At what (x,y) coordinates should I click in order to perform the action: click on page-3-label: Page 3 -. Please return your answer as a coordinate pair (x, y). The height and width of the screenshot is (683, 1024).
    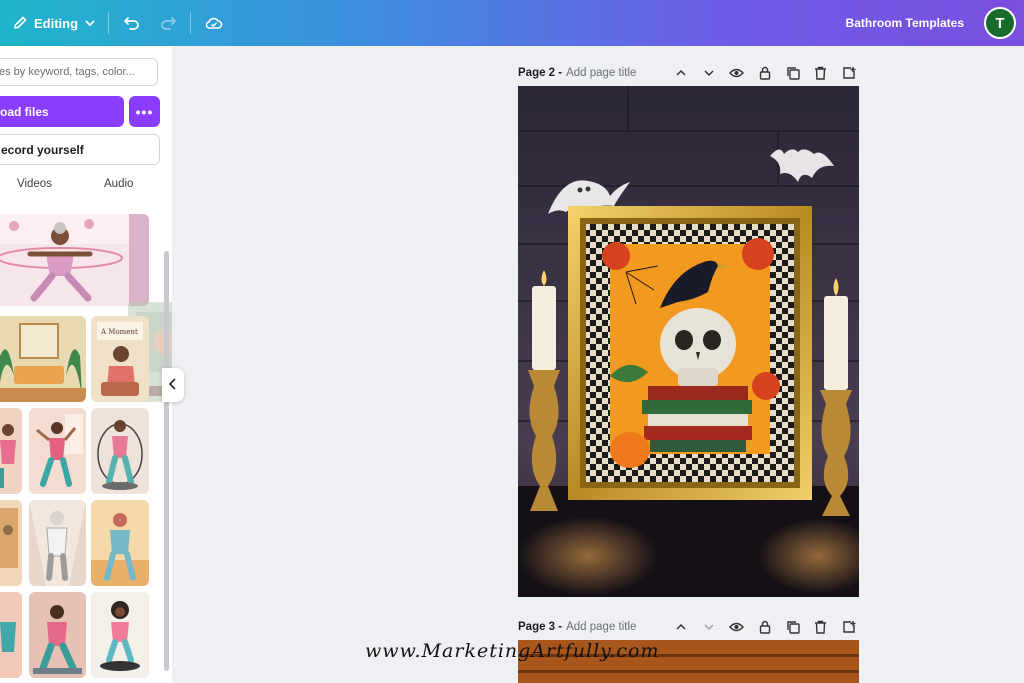
    Looking at the image, I should click on (540, 627).